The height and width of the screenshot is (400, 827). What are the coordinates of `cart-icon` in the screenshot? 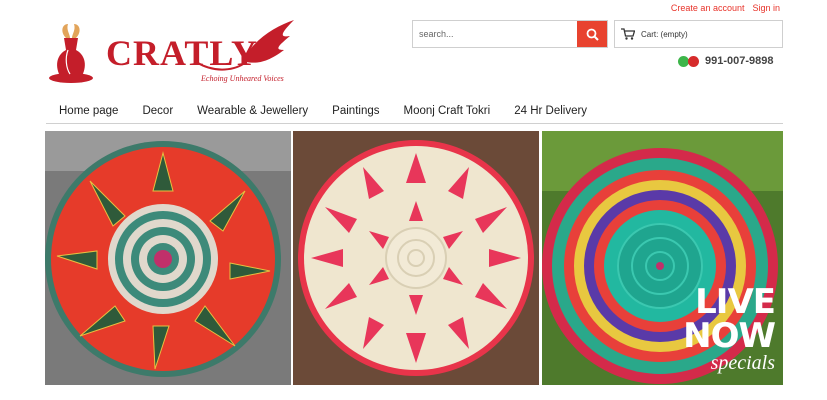 It's located at (628, 34).